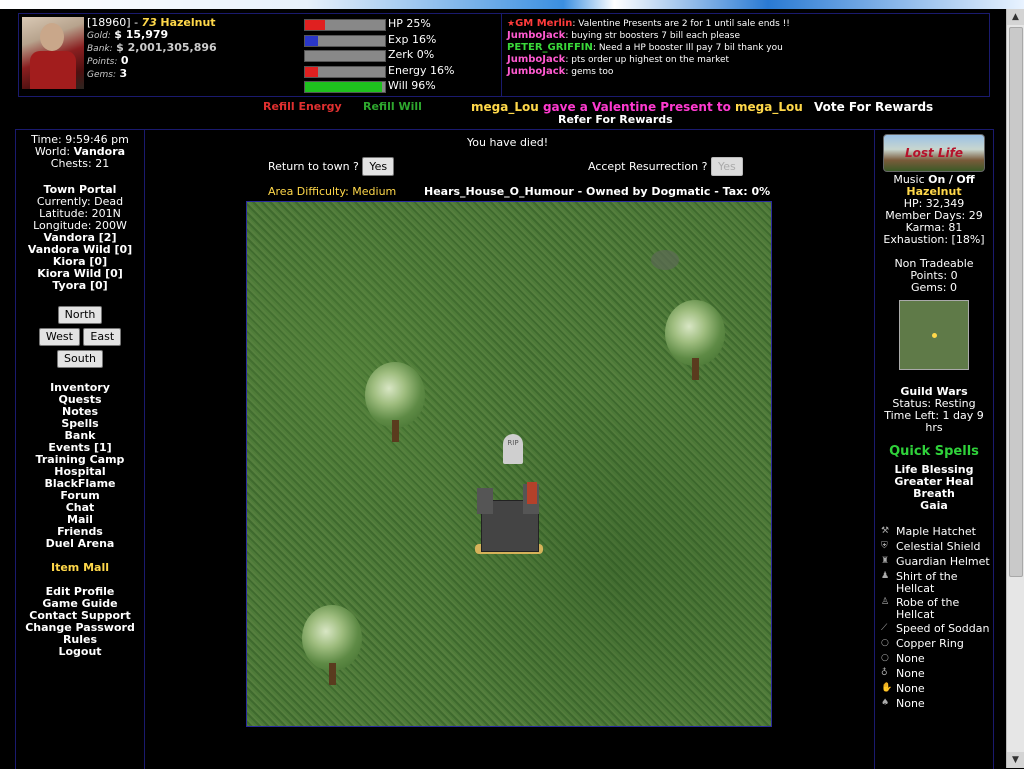  What do you see at coordinates (513, 449) in the screenshot?
I see `gravestone-icon: RIP` at bounding box center [513, 449].